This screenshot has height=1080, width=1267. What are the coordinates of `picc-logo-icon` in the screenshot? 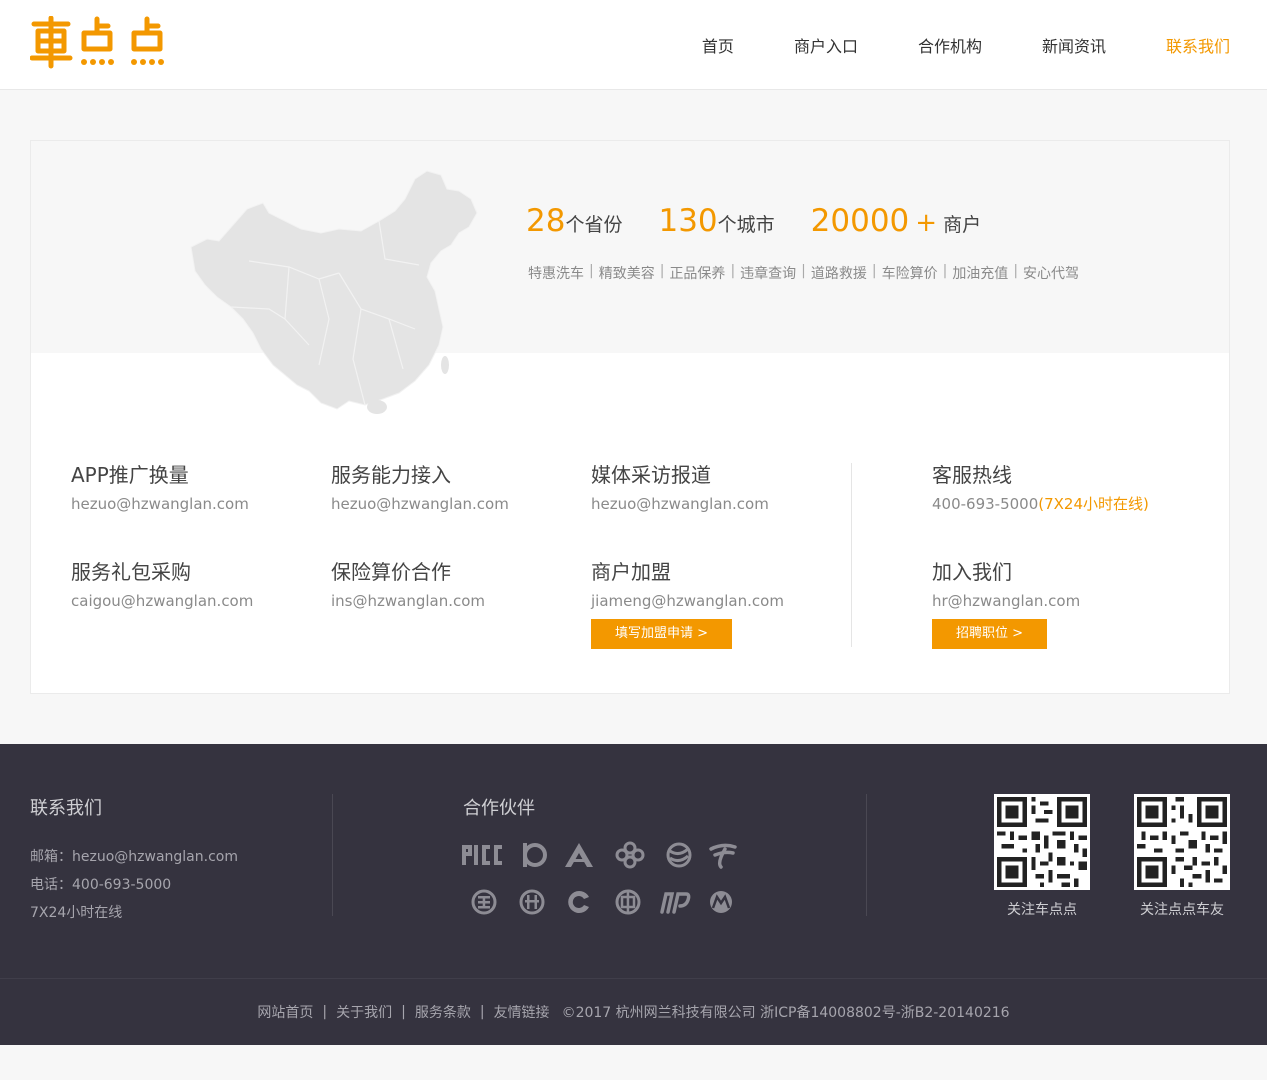 It's located at (482, 855).